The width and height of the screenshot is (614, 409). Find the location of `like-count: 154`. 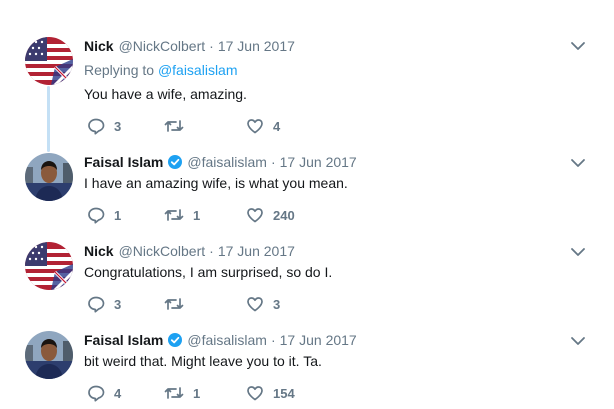

like-count: 154 is located at coordinates (284, 393).